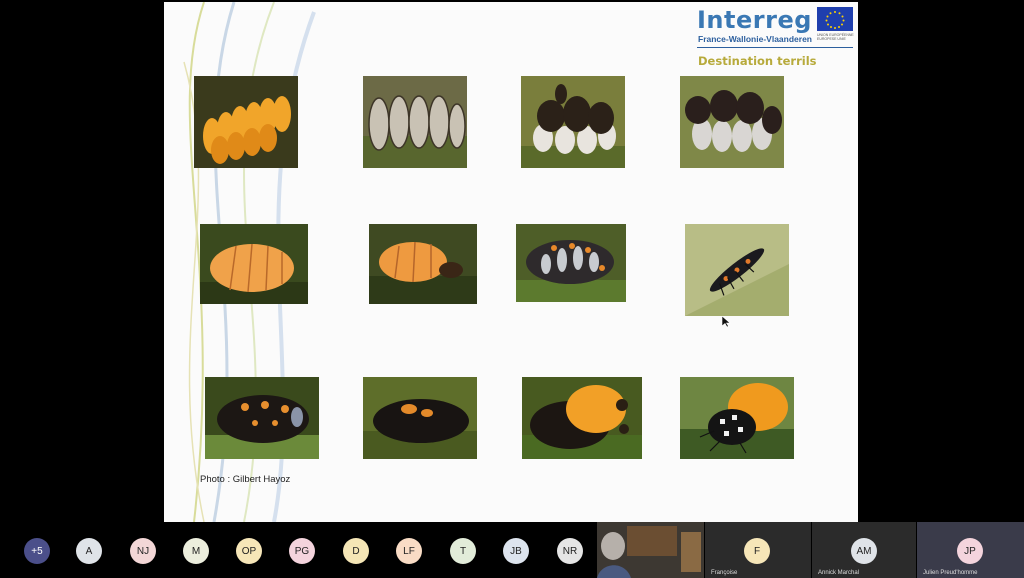  What do you see at coordinates (724, 573) in the screenshot?
I see `participant-name: Françoise` at bounding box center [724, 573].